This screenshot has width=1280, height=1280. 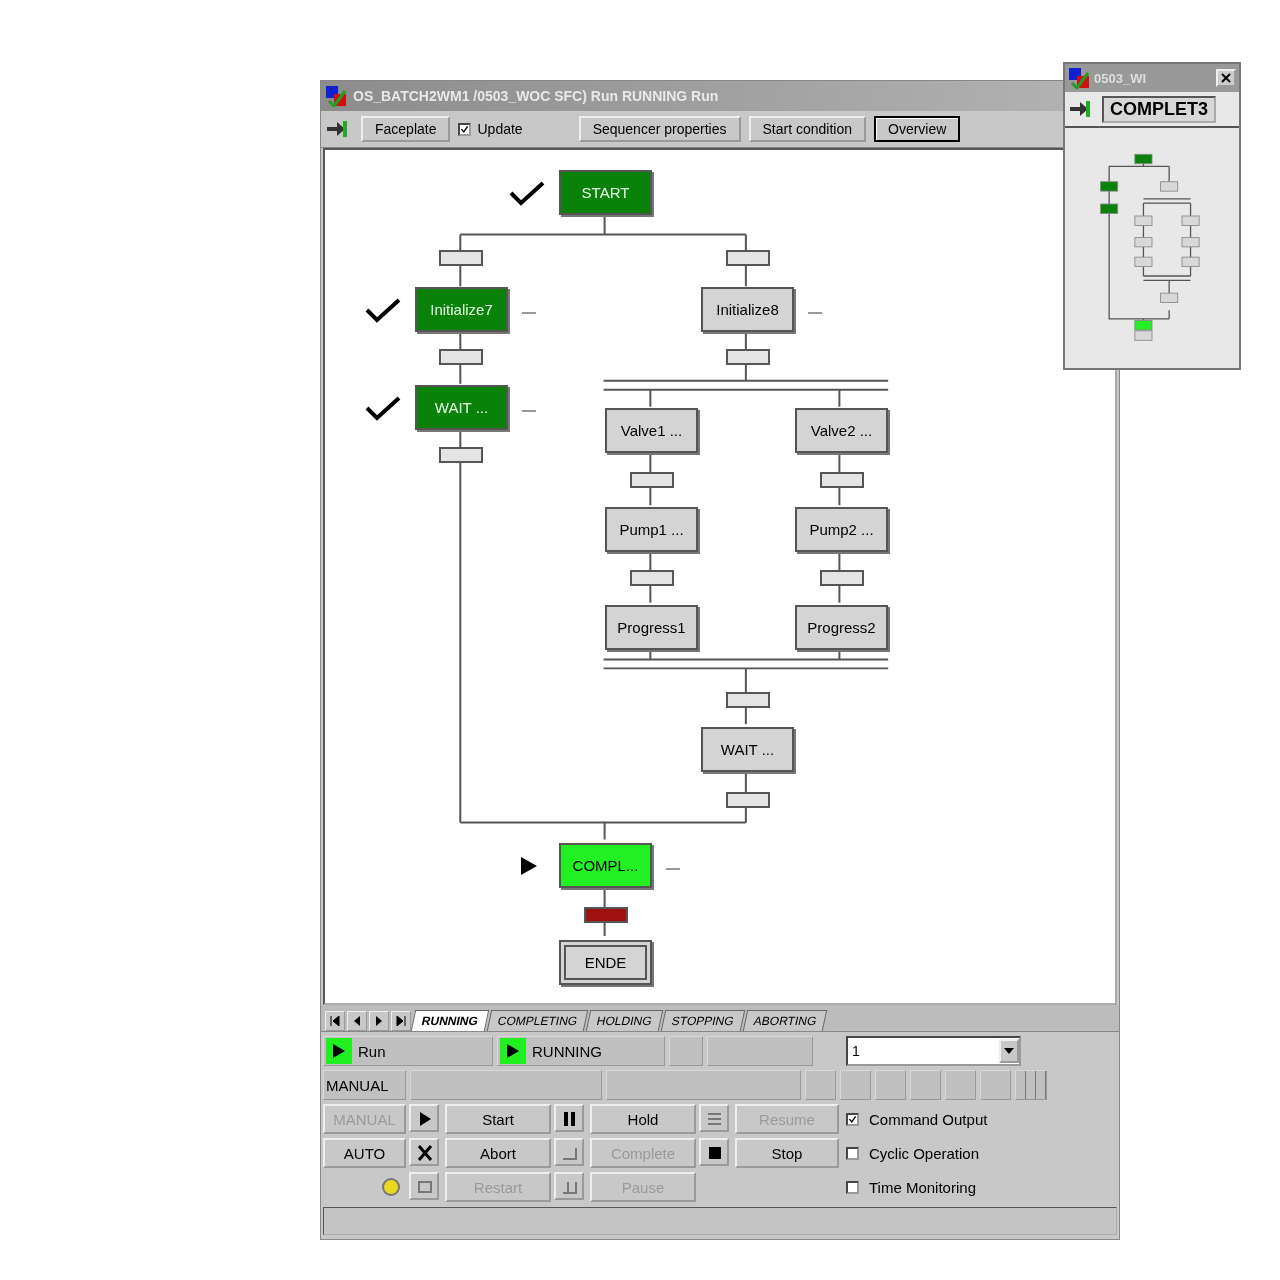 What do you see at coordinates (605, 192) in the screenshot?
I see `sequence-step: START` at bounding box center [605, 192].